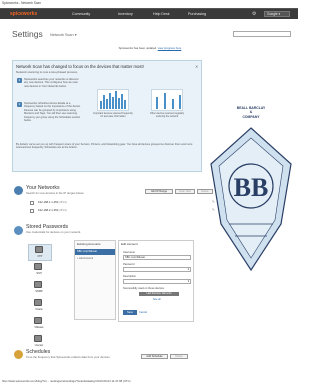 The width and height of the screenshot is (320, 386). What do you see at coordinates (157, 269) in the screenshot?
I see `password-field: ▾` at bounding box center [157, 269].